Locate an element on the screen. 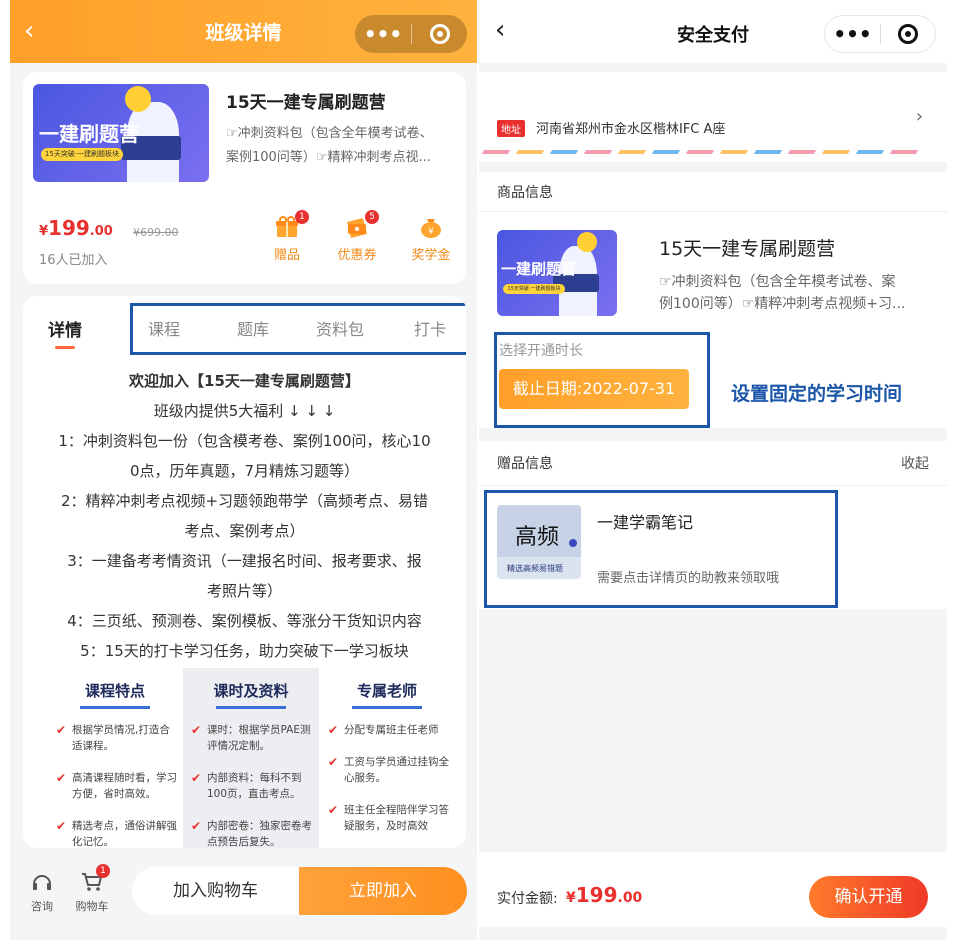 The image size is (959, 947). tab-question-bank: 题库 is located at coordinates (253, 328).